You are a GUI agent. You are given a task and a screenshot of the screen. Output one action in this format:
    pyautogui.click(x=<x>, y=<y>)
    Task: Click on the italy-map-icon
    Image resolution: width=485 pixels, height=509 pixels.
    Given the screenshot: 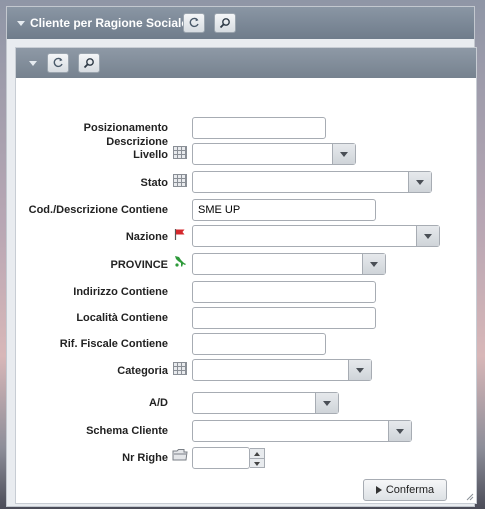 What is the action you would take?
    pyautogui.click(x=180, y=262)
    